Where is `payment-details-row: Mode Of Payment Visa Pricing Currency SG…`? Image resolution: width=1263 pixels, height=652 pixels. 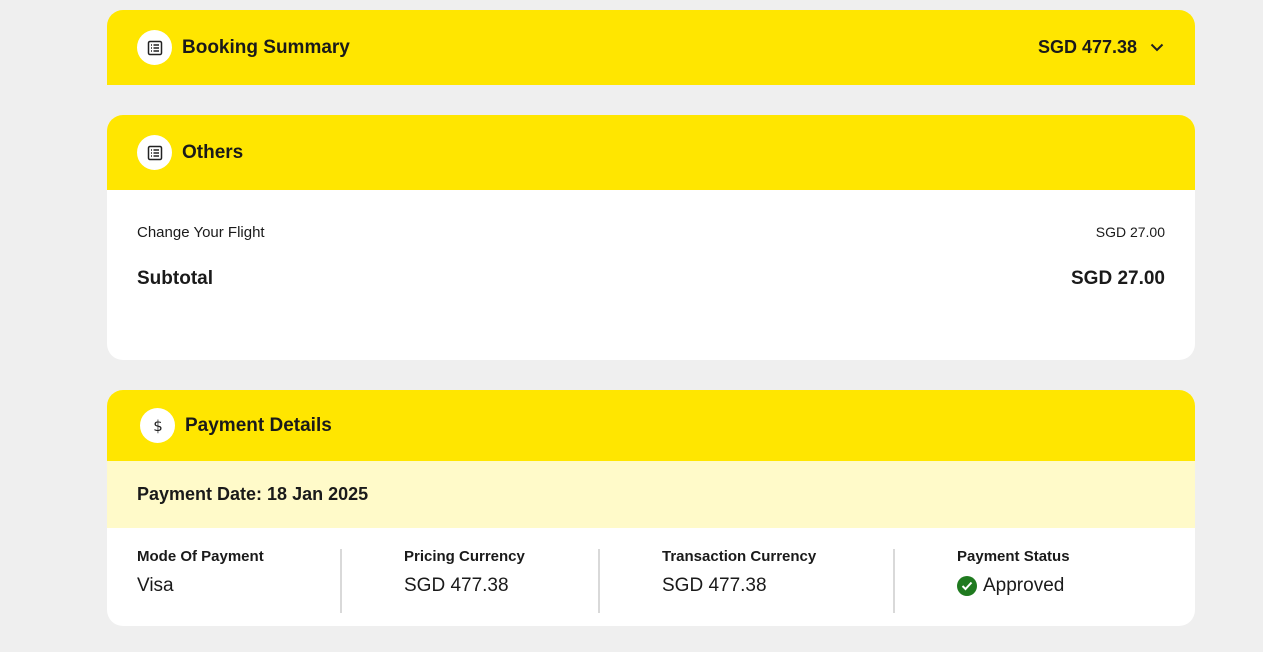 payment-details-row: Mode Of Payment Visa Pricing Currency SG… is located at coordinates (651, 577).